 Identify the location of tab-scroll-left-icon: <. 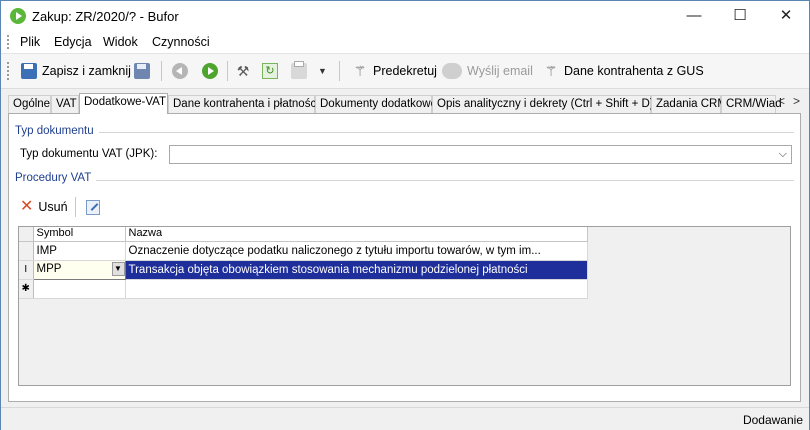
(781, 101).